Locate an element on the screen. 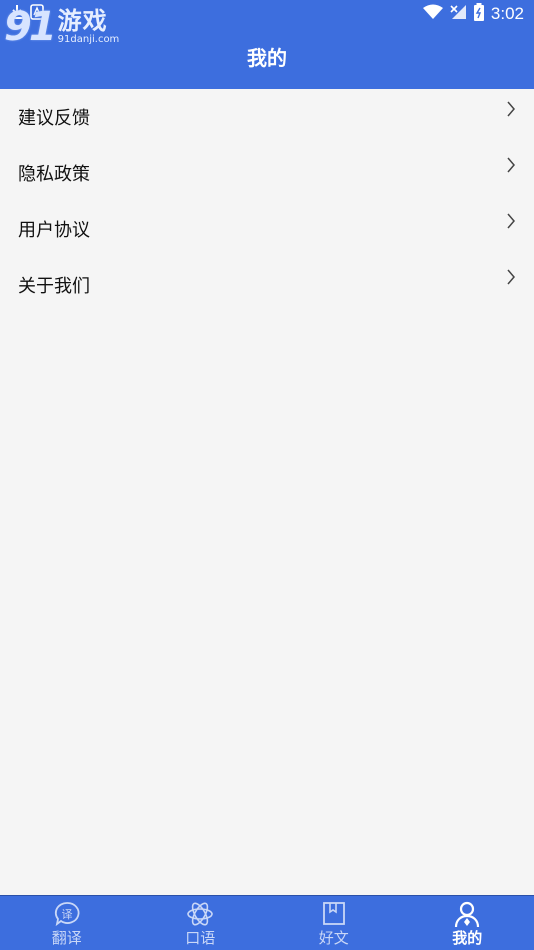  tab-label: 口语 is located at coordinates (200, 938).